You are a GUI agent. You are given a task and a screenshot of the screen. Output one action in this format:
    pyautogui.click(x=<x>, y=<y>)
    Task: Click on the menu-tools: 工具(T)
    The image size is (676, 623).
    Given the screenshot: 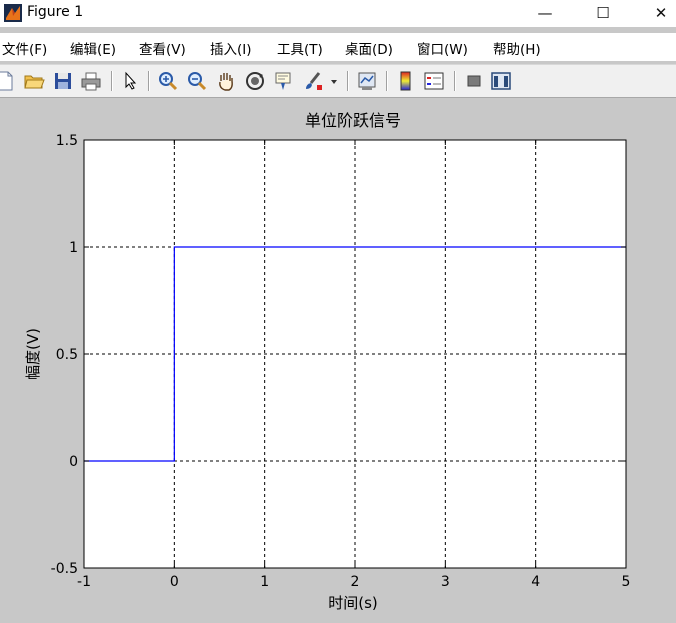 What is the action you would take?
    pyautogui.click(x=300, y=48)
    